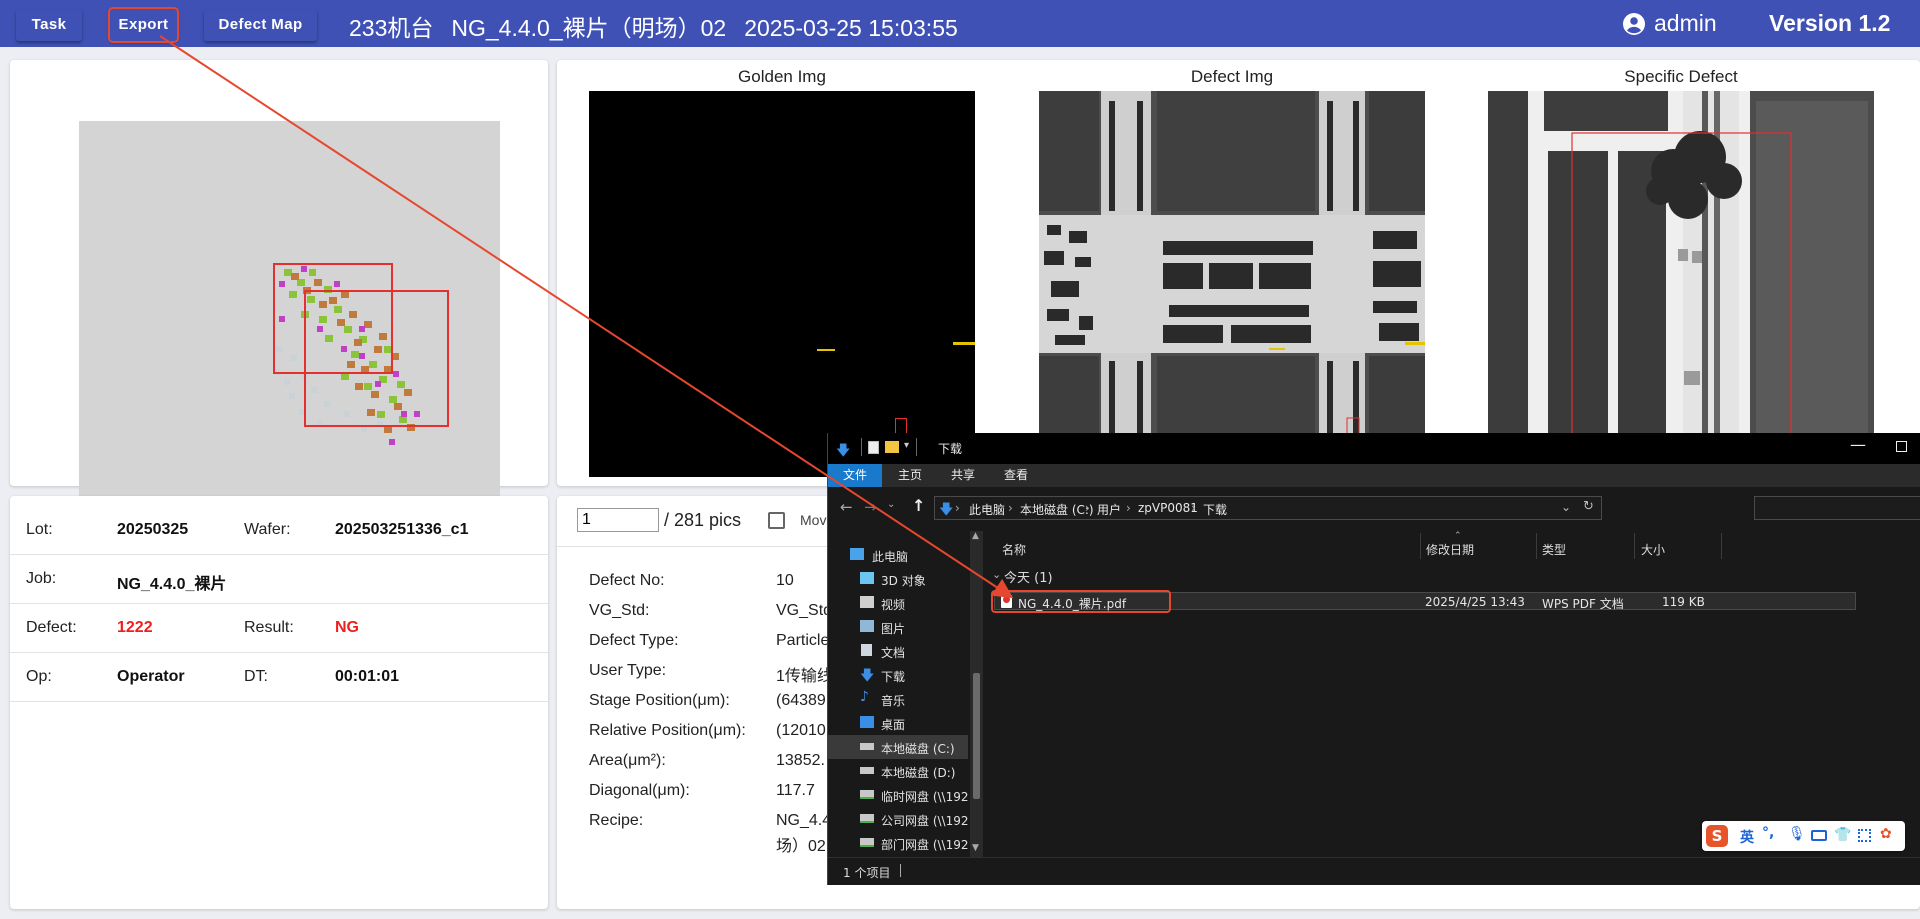  I want to click on microphone-icon: 🎙, so click(1797, 834).